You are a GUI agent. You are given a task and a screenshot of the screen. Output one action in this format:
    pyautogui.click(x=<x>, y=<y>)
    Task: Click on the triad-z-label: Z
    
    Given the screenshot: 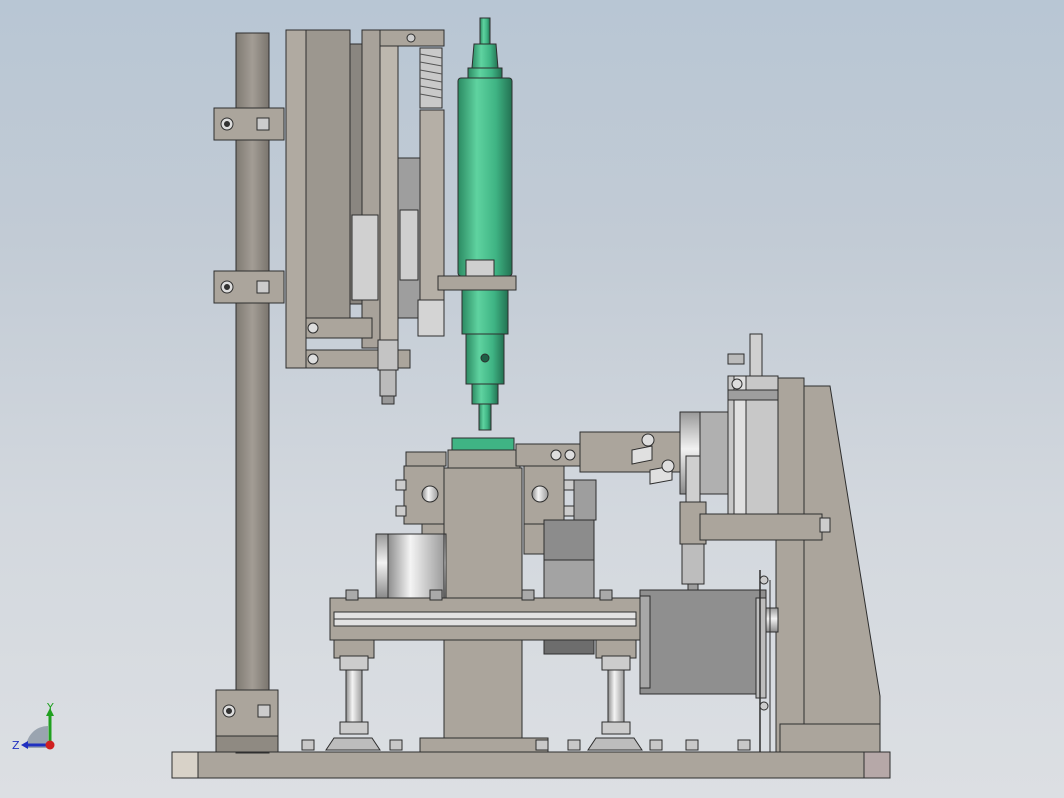 What is the action you would take?
    pyautogui.click(x=16, y=745)
    